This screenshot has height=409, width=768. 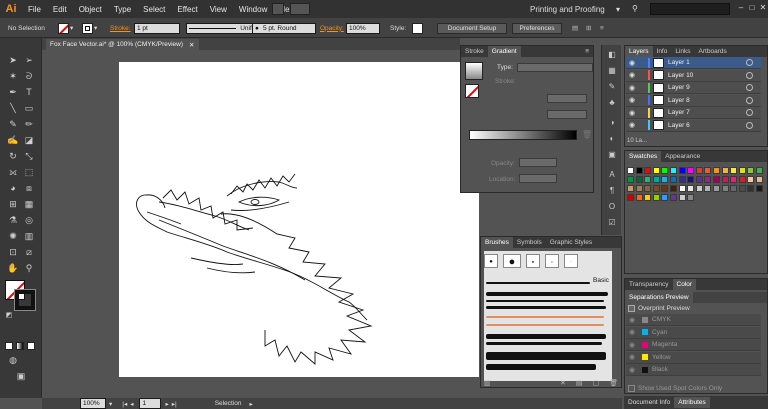 I want to click on scale-tool-icon: ⤡, so click(x=29, y=156).